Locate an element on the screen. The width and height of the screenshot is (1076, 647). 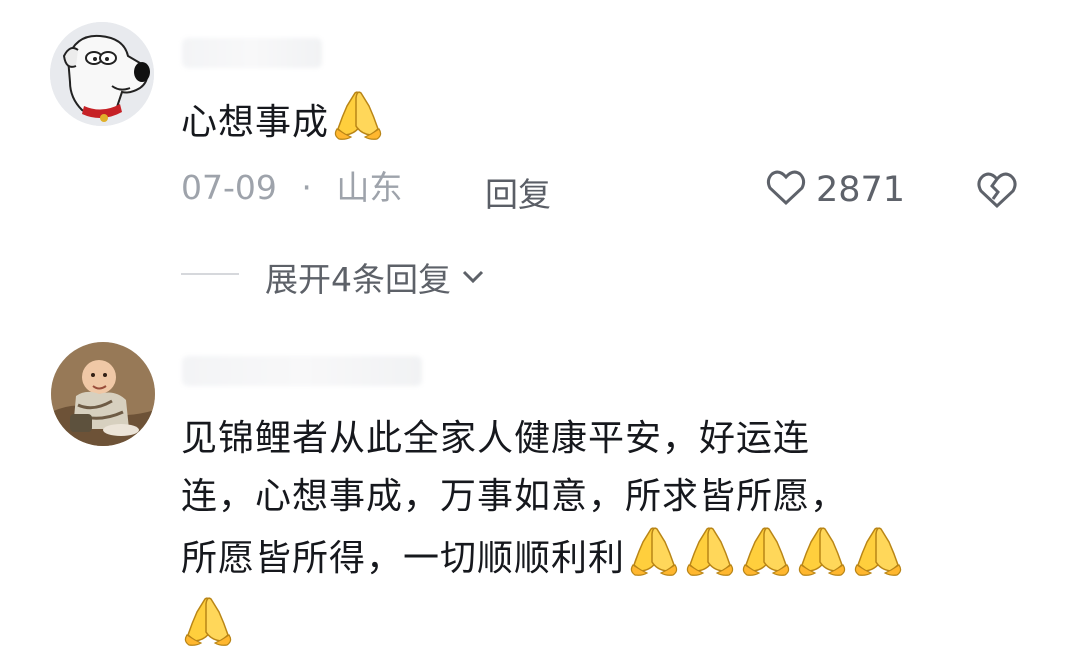
comment-line: 见锦鲤者从此全家人健康平安，好运连 is located at coordinates (496, 438).